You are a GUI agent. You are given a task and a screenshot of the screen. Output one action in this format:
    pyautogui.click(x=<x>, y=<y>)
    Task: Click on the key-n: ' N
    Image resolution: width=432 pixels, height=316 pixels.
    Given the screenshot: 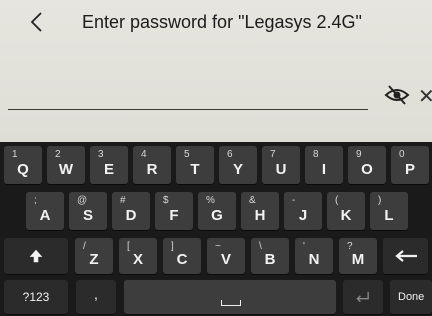 What is the action you would take?
    pyautogui.click(x=314, y=256)
    